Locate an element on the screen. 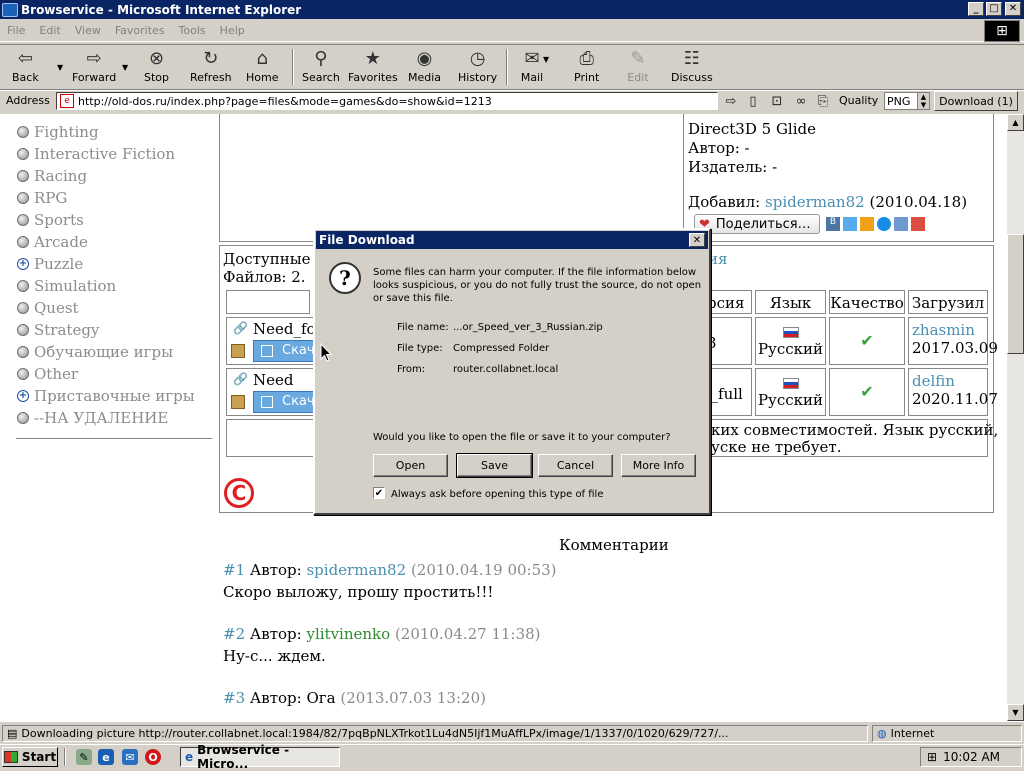 This screenshot has width=1024, height=771. outlook-express-icon: ✉ is located at coordinates (130, 757).